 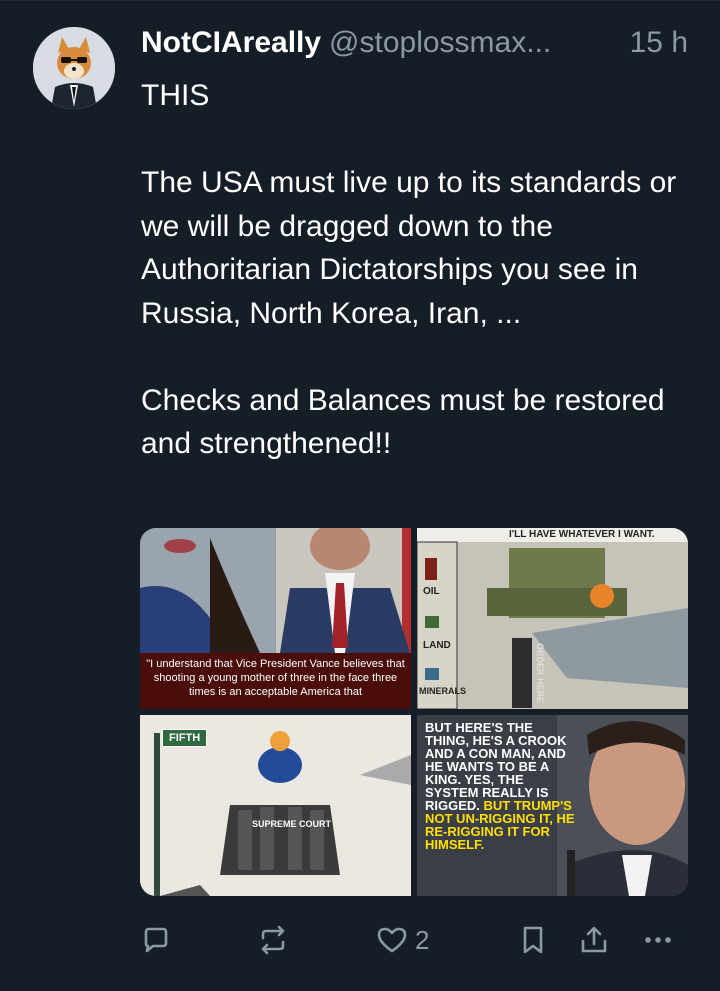 I want to click on post-header: NotCIAreally @stoplossmax... 15 h, so click(x=421, y=46).